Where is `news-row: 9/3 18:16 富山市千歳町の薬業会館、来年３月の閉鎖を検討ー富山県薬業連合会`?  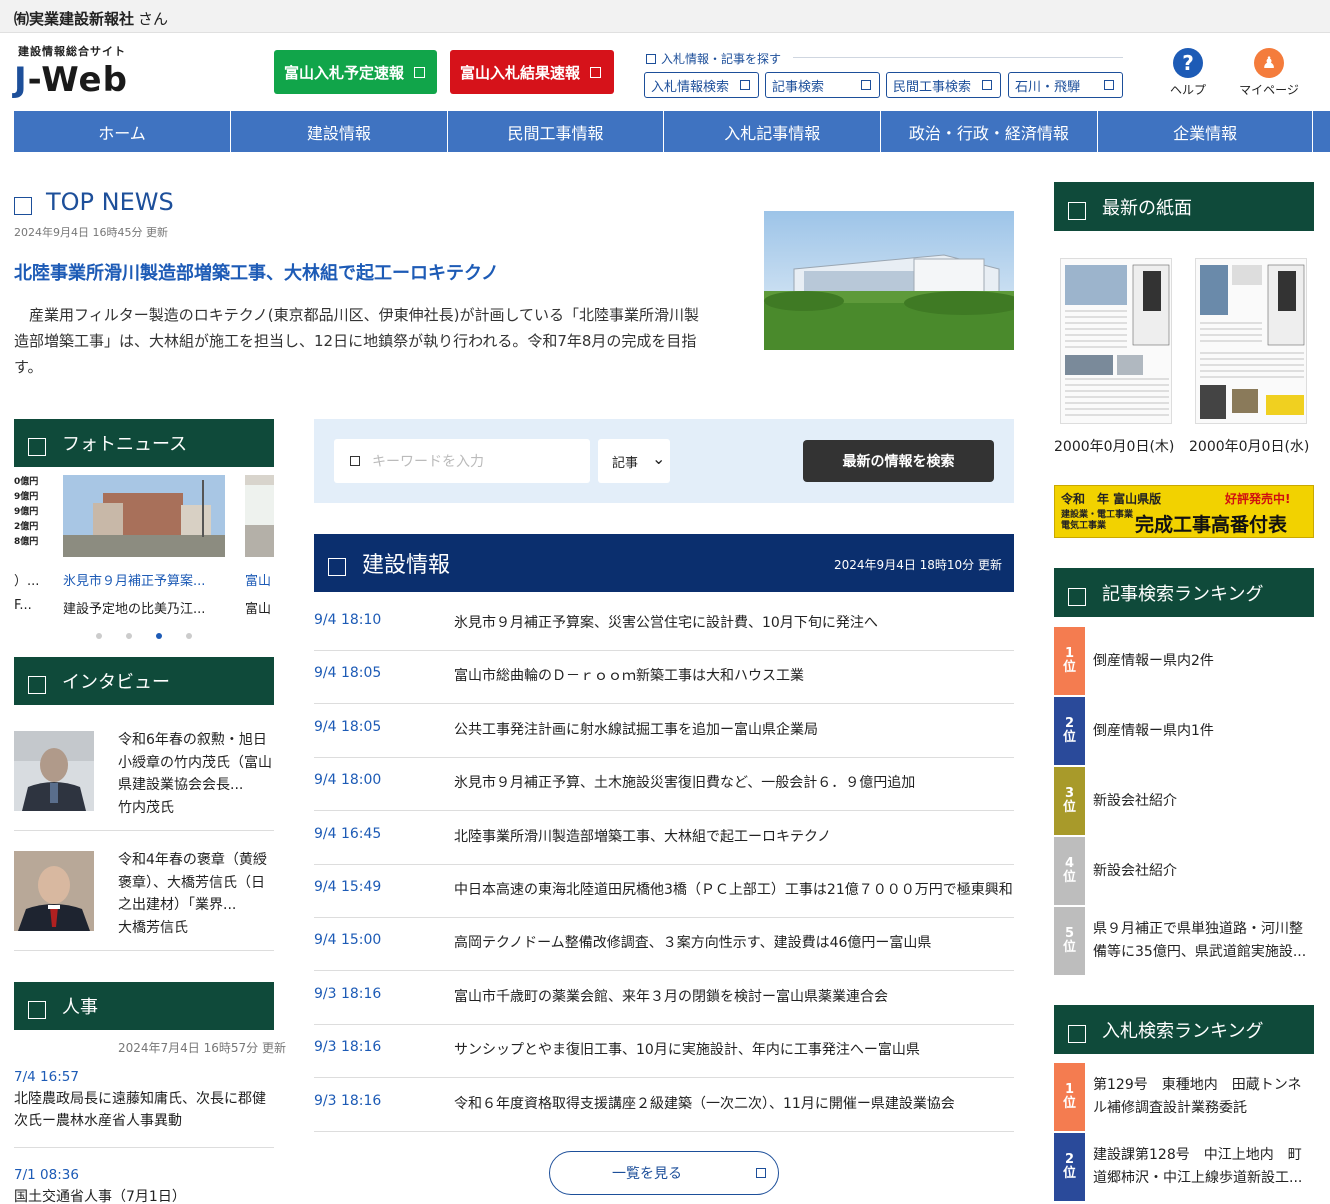
news-row: 9/3 18:16 富山市千歳町の薬業会館、来年３月の閉鎖を検討ー富山県薬業連合会 is located at coordinates (664, 998).